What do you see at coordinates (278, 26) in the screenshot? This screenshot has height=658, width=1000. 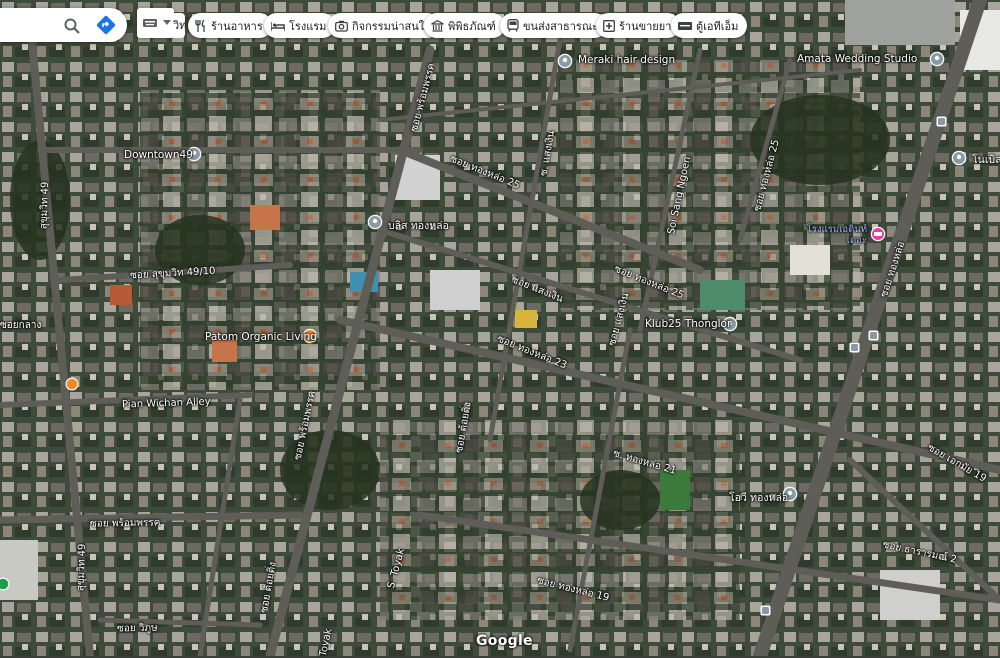 I see `hotel-icon` at bounding box center [278, 26].